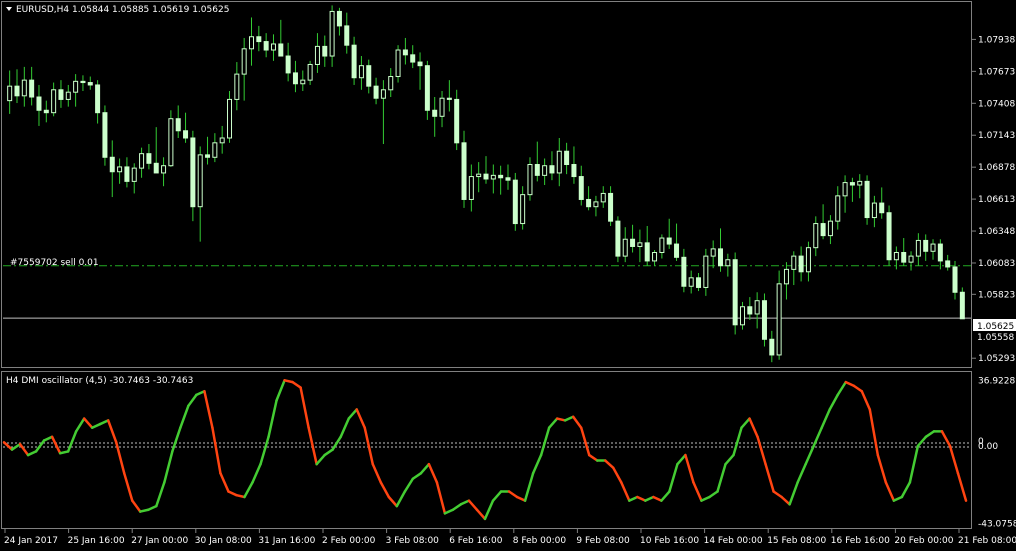 The image size is (1016, 551). I want to click on oscillator-label: 36.9228, so click(996, 382).